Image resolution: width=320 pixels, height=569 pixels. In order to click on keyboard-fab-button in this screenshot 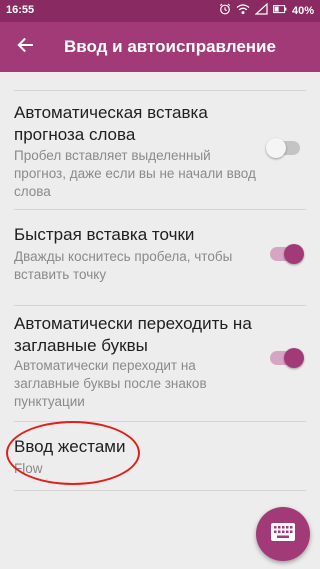, I will do `click(283, 534)`.